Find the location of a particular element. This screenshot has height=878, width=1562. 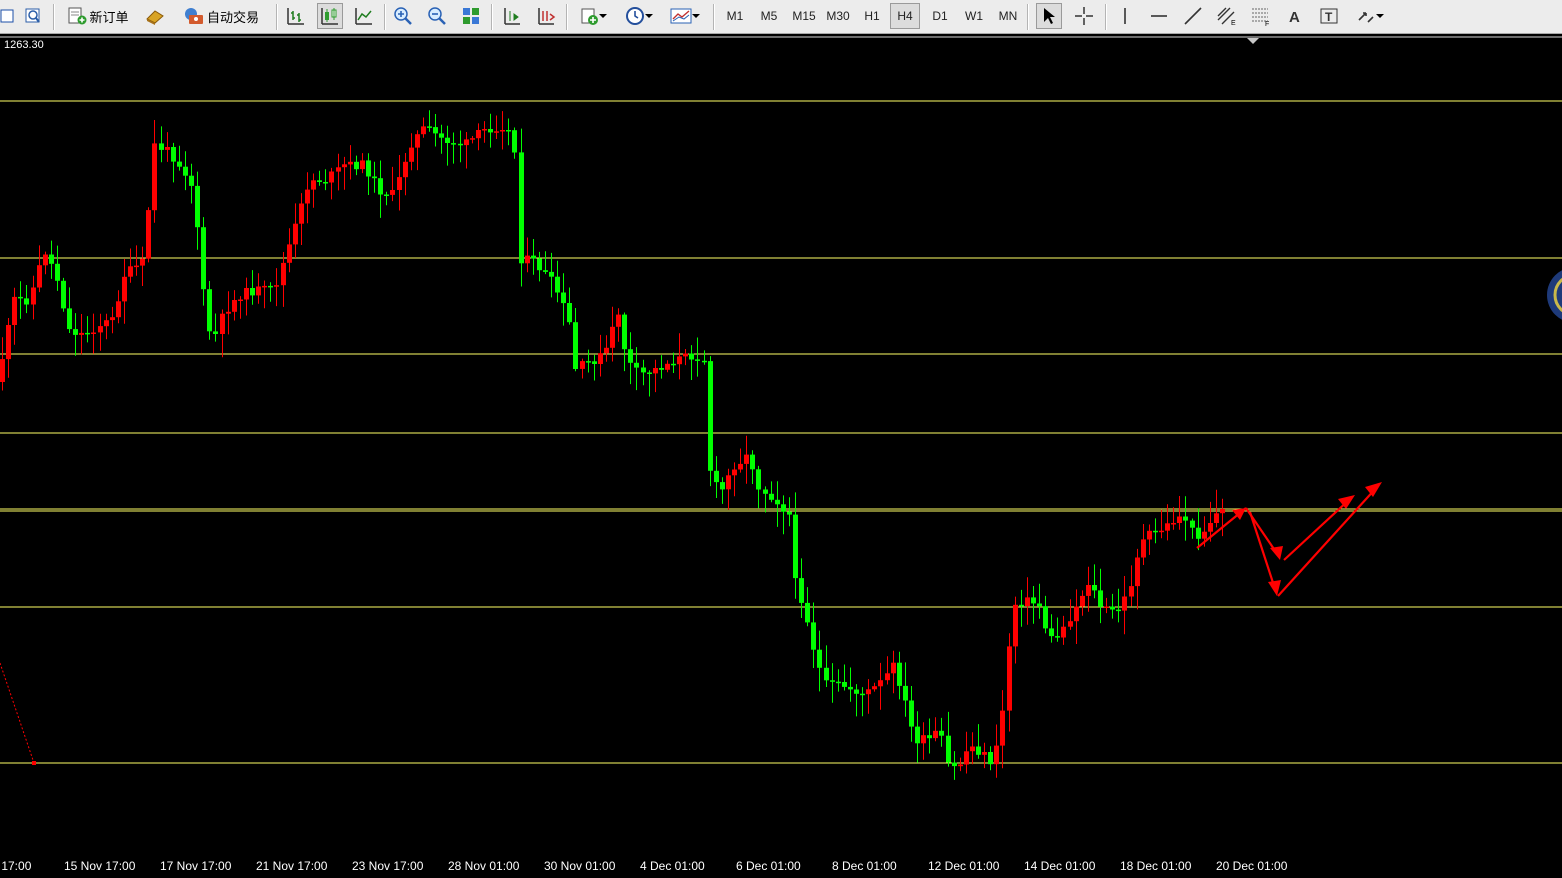

trendline-anchor is located at coordinates (34, 763).